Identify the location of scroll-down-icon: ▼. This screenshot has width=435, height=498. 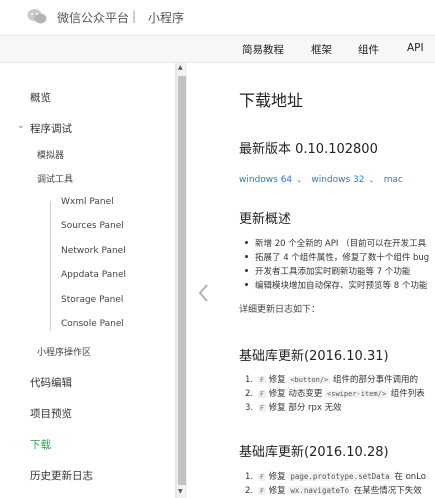
(180, 491).